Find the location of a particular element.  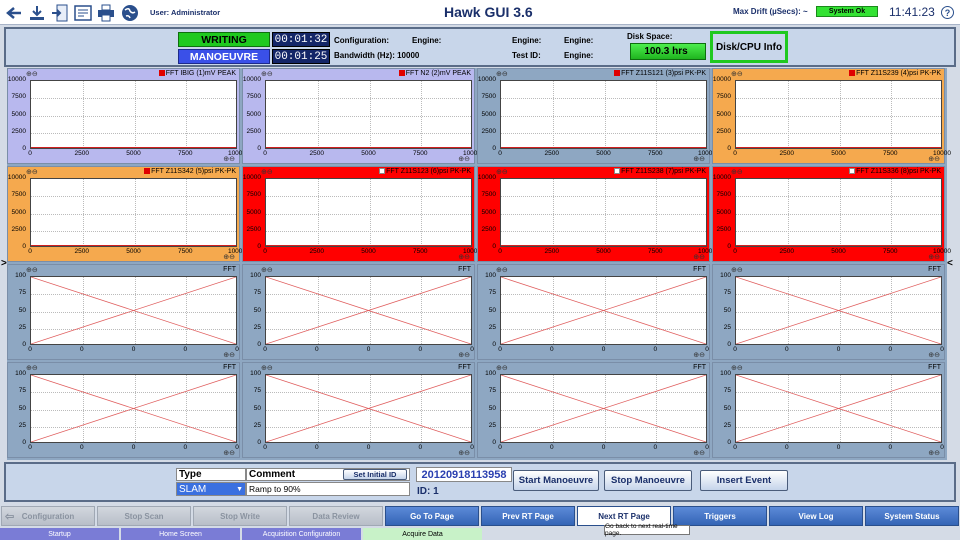

tab-acquisition-configuration: Acquisition Configuration is located at coordinates (301, 534).